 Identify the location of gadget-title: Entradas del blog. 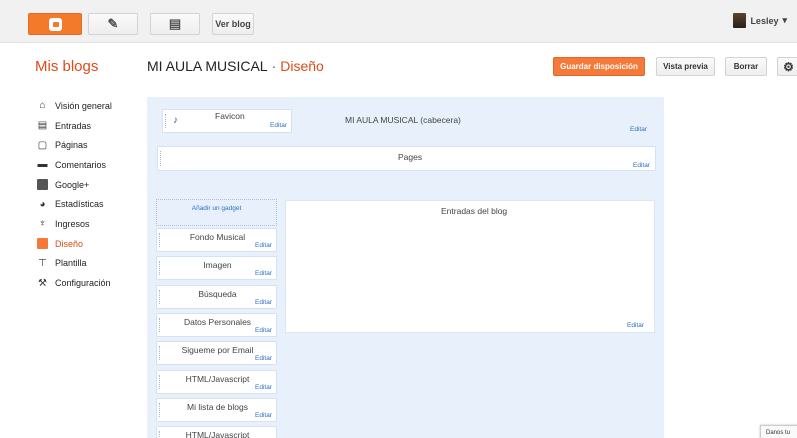
(474, 211).